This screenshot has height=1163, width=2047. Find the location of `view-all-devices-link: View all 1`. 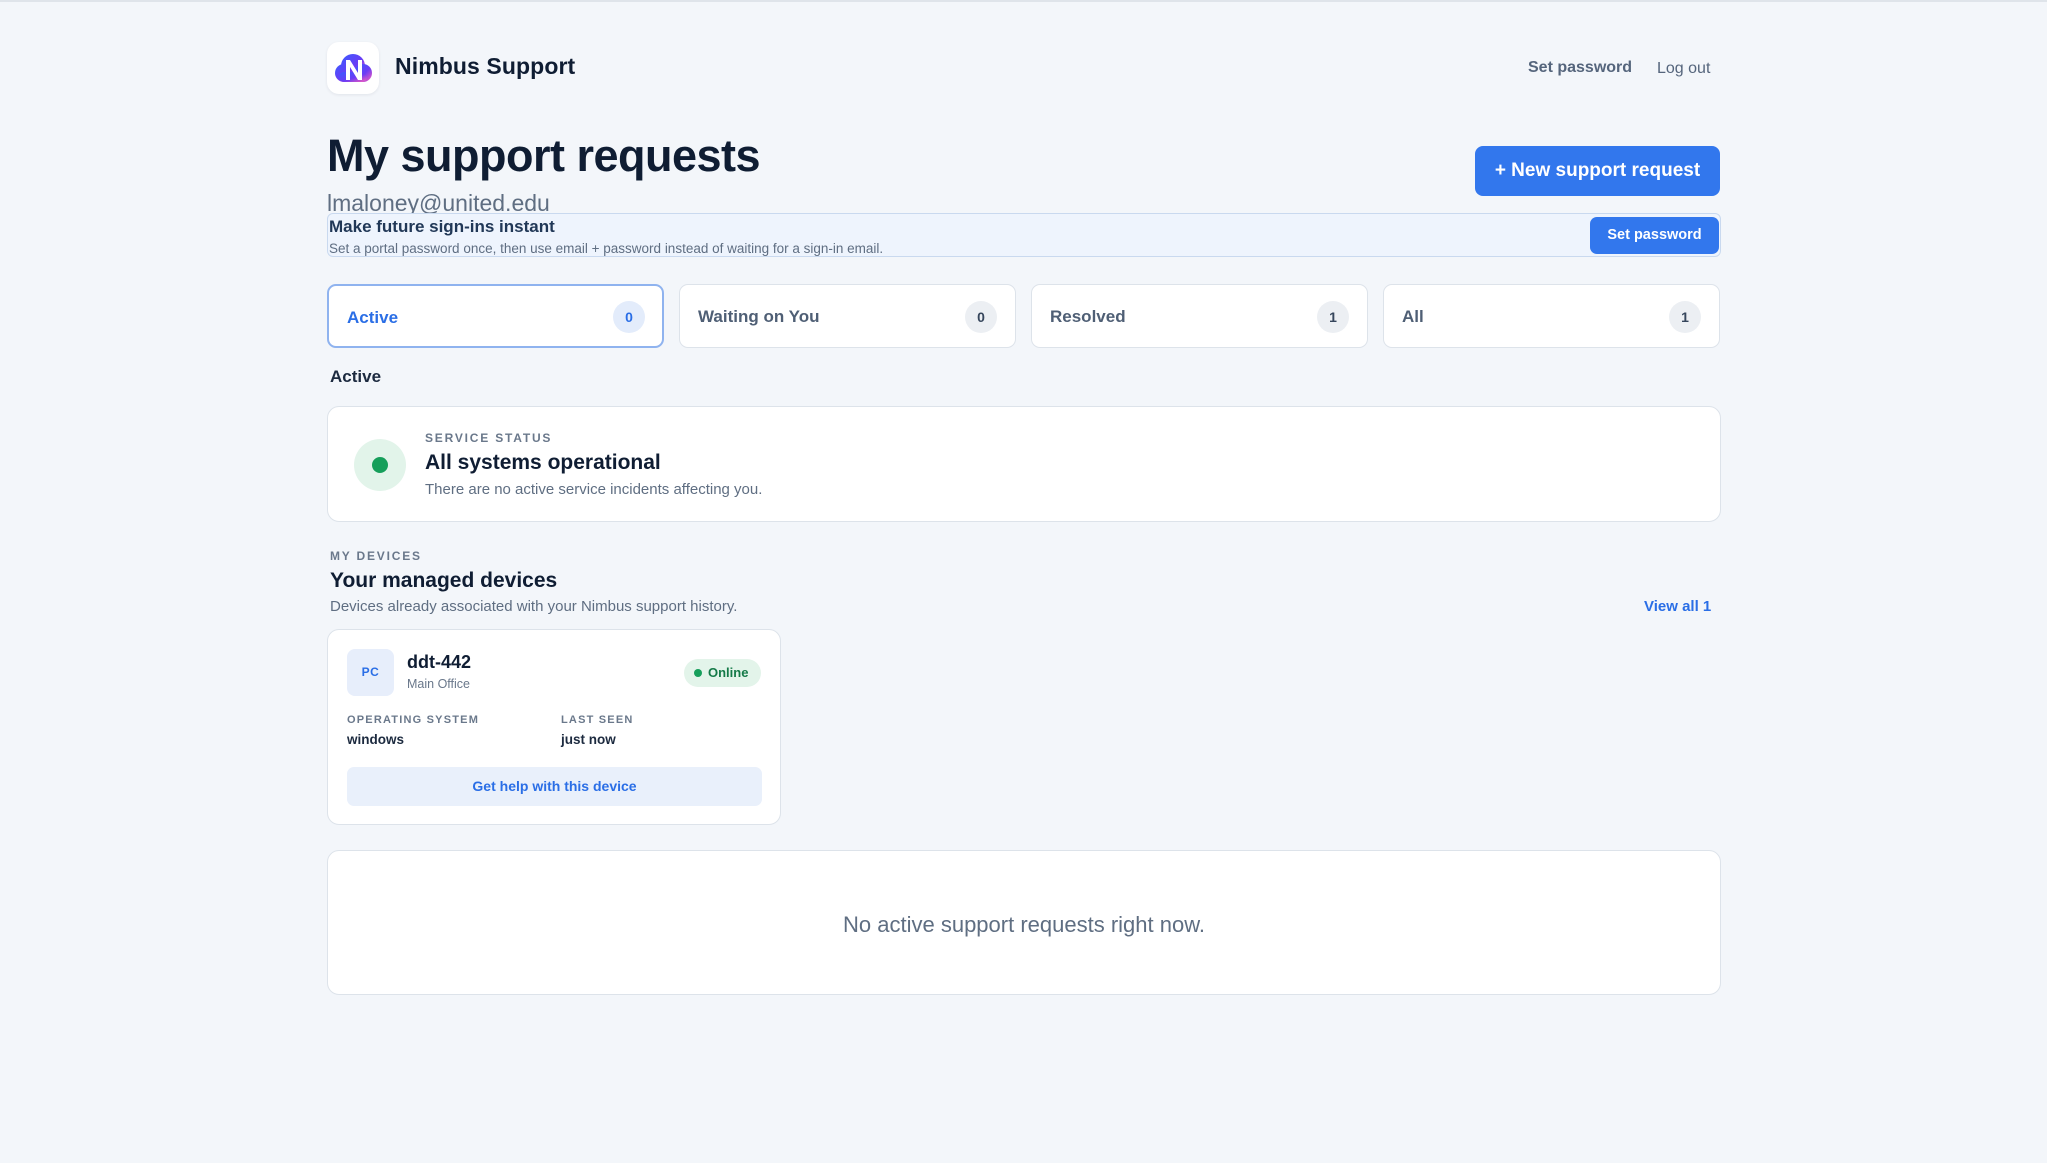

view-all-devices-link: View all 1 is located at coordinates (1677, 606).